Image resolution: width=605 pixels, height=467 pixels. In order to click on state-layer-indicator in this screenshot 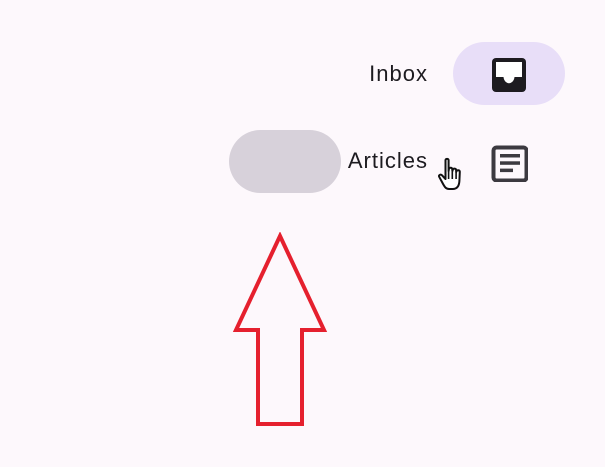, I will do `click(285, 161)`.